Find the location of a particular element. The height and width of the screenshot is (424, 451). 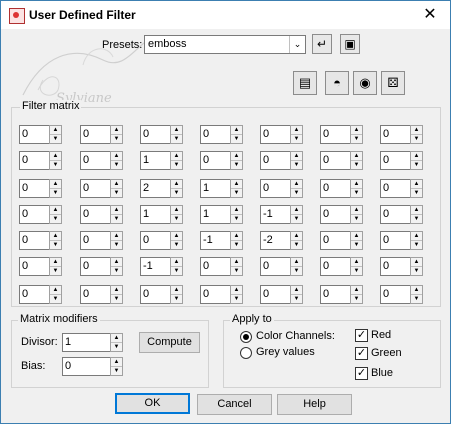

matrix-cell: 1 ▲ ▼ is located at coordinates (162, 214).